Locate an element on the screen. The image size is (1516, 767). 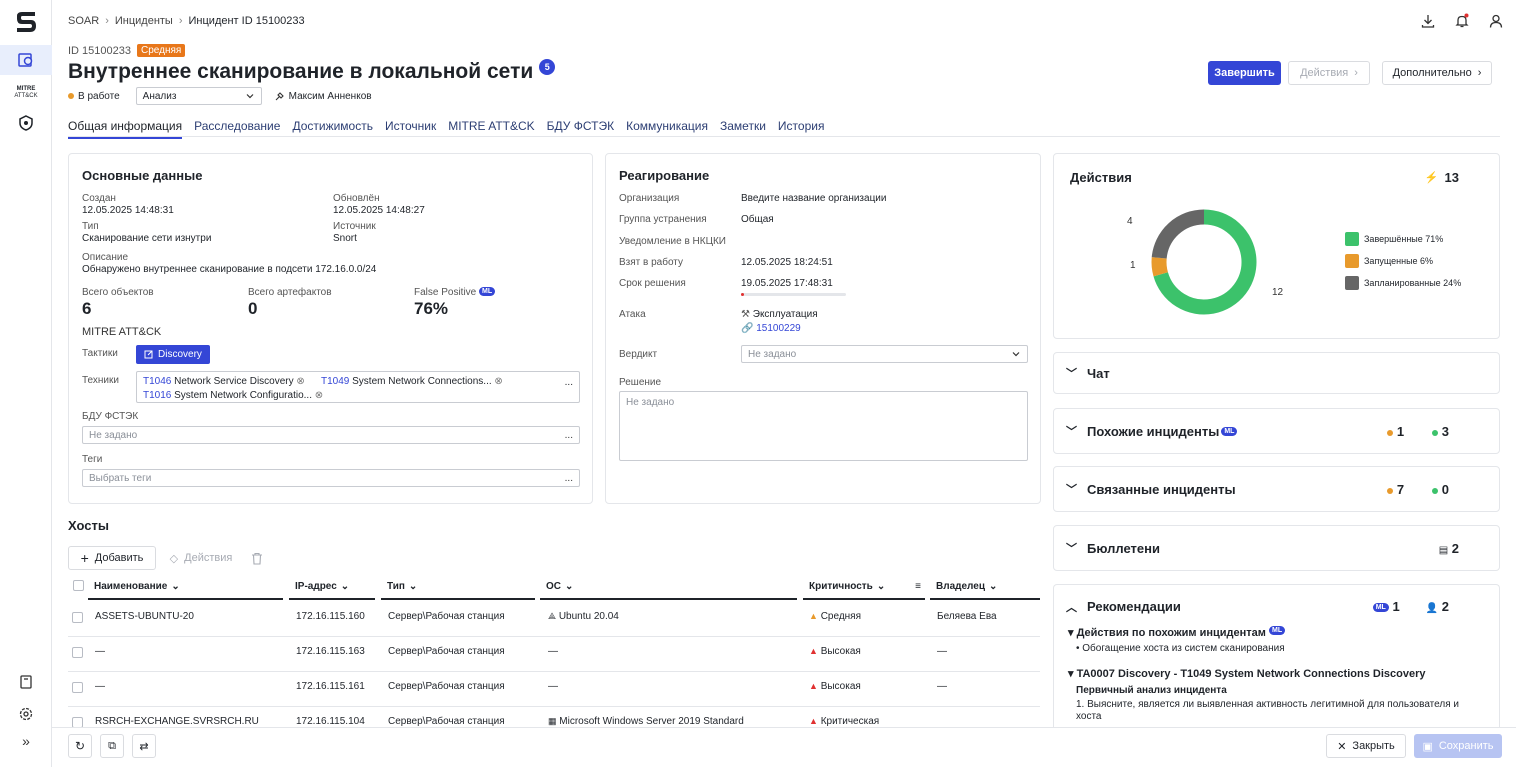
incident-id-line: ID 15100233 Средняя is located at coordinates (127, 50).